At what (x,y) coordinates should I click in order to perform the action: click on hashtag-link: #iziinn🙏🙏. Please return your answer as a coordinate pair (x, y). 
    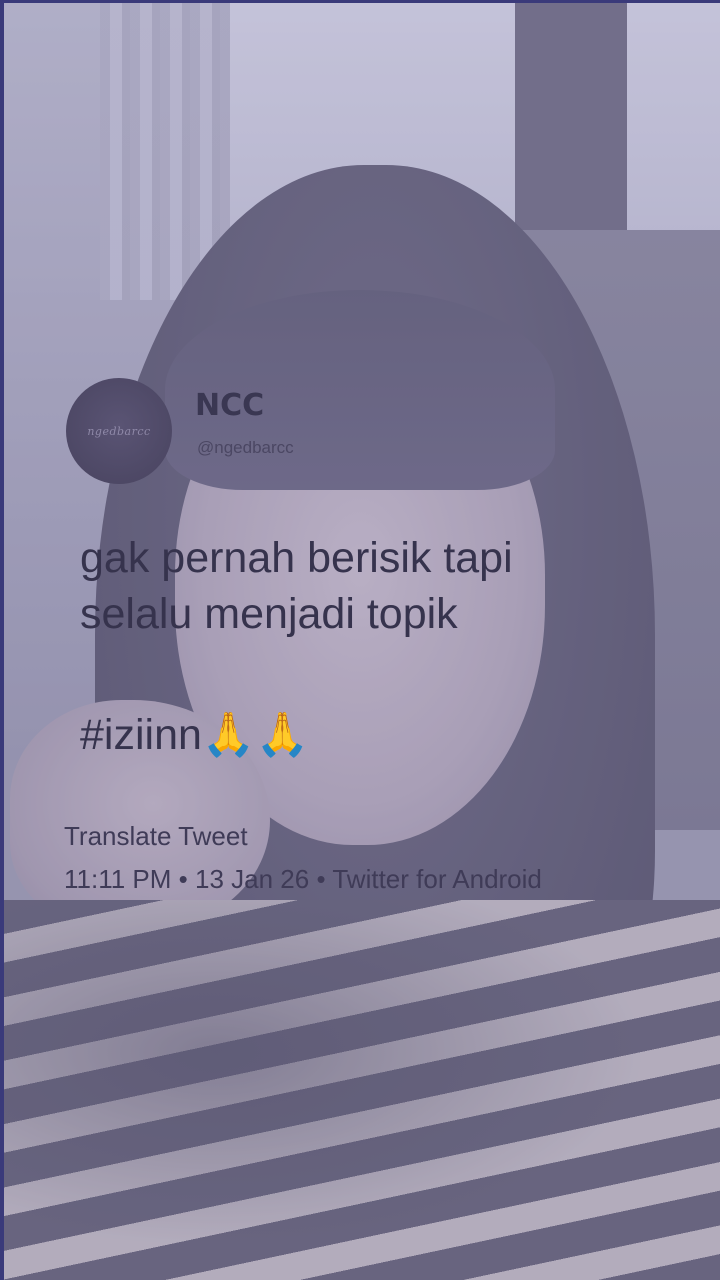
    Looking at the image, I should click on (194, 735).